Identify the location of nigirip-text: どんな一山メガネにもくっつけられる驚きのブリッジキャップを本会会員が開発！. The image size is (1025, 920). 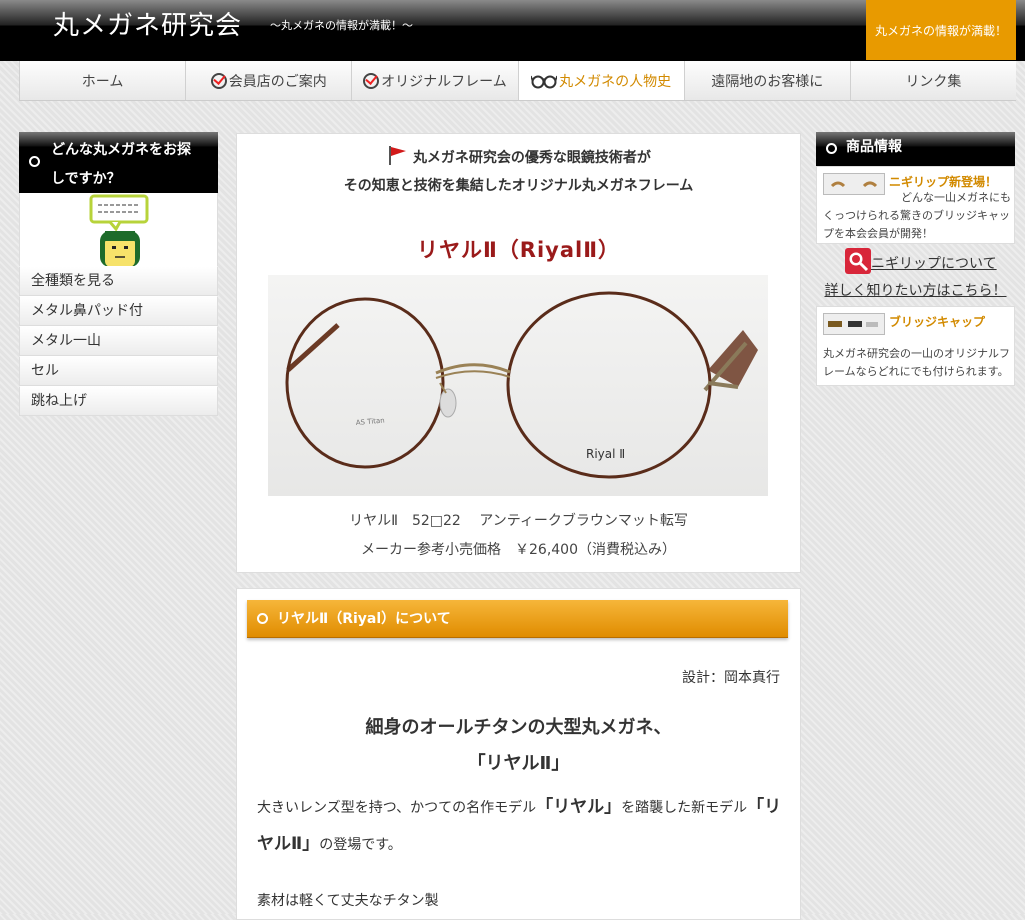
(917, 215).